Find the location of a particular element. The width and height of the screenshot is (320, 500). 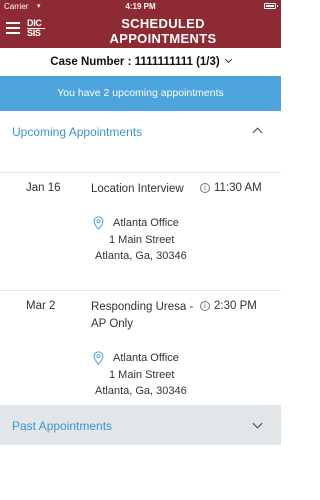

appointment-time-block: i 11:30 AM is located at coordinates (231, 188).